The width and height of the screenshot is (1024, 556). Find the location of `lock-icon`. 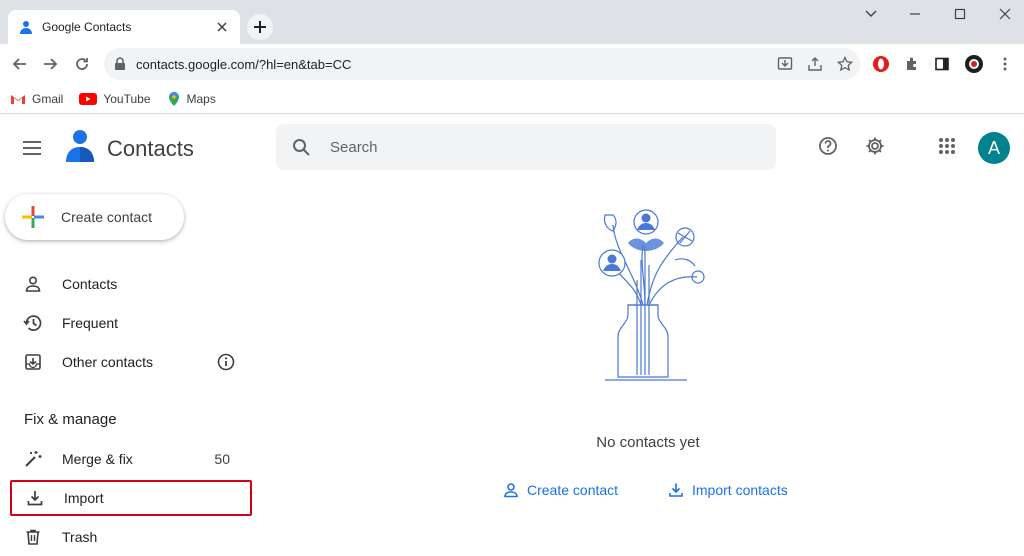

lock-icon is located at coordinates (120, 63).